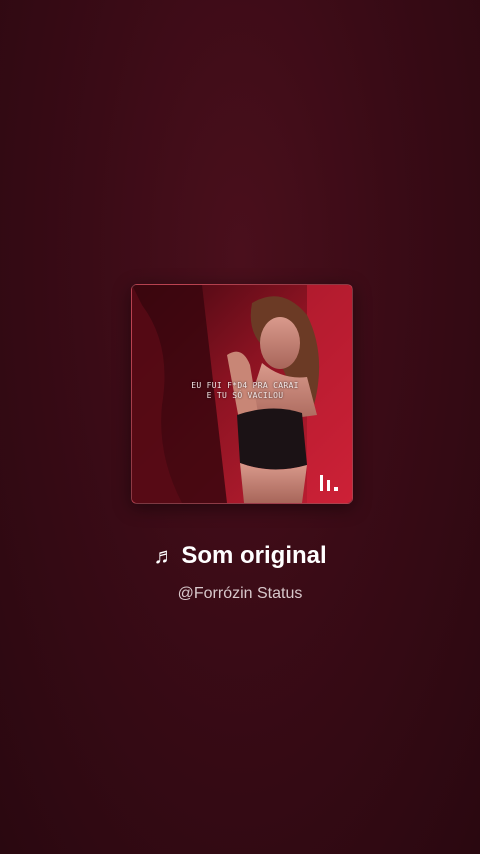  Describe the element at coordinates (329, 483) in the screenshot. I see `bars-logo-icon` at that location.